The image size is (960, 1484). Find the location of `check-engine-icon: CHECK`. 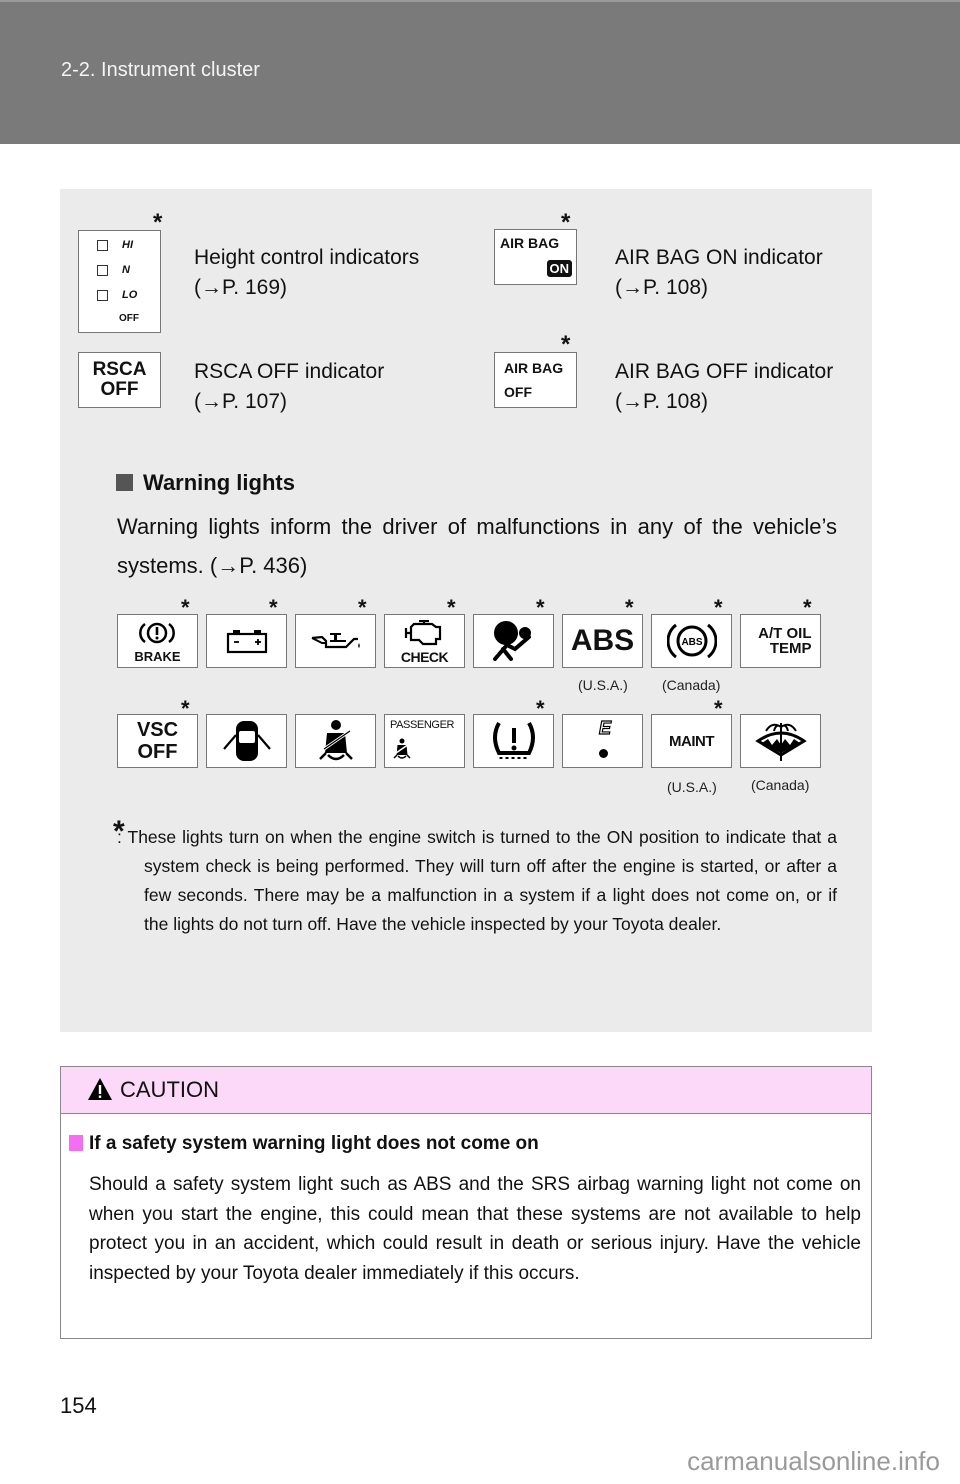

check-engine-icon: CHECK is located at coordinates (424, 642).